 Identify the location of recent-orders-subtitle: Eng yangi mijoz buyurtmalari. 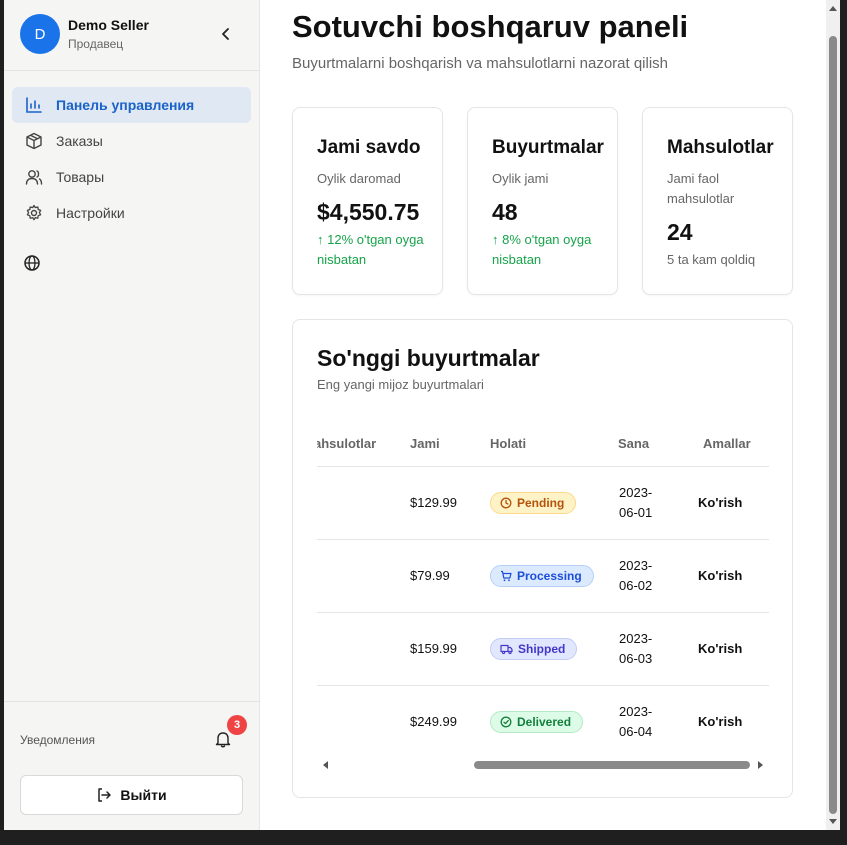
(400, 384).